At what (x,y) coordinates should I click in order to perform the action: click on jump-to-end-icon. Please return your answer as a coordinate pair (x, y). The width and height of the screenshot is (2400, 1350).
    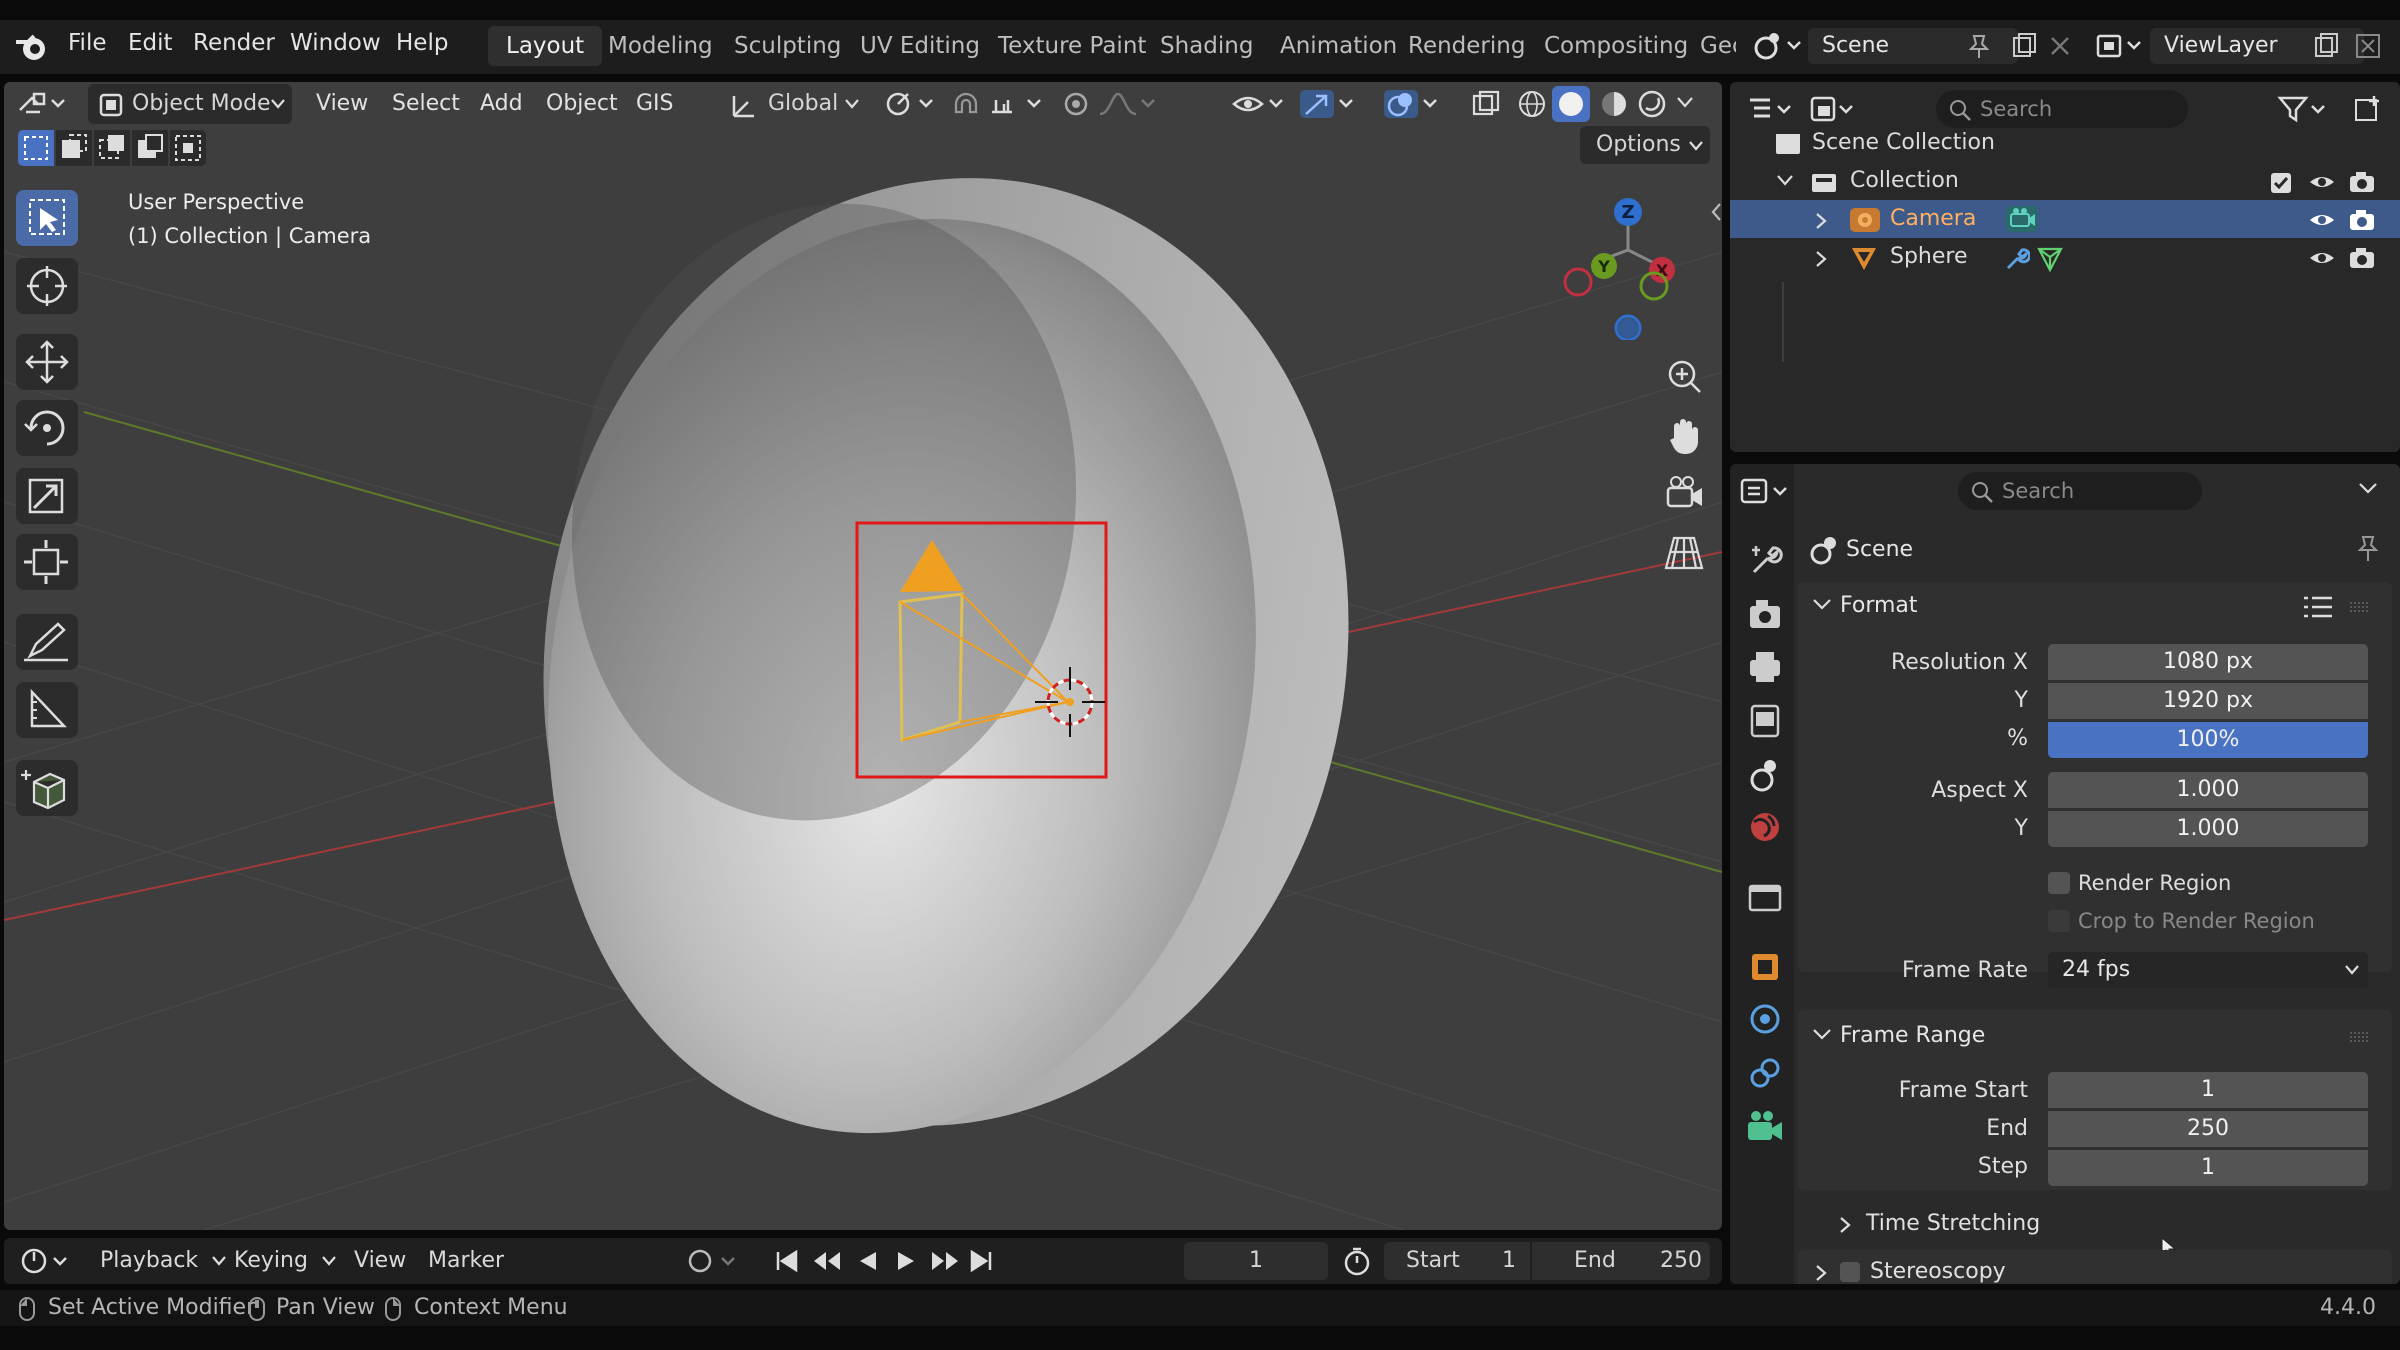
    Looking at the image, I should click on (982, 1261).